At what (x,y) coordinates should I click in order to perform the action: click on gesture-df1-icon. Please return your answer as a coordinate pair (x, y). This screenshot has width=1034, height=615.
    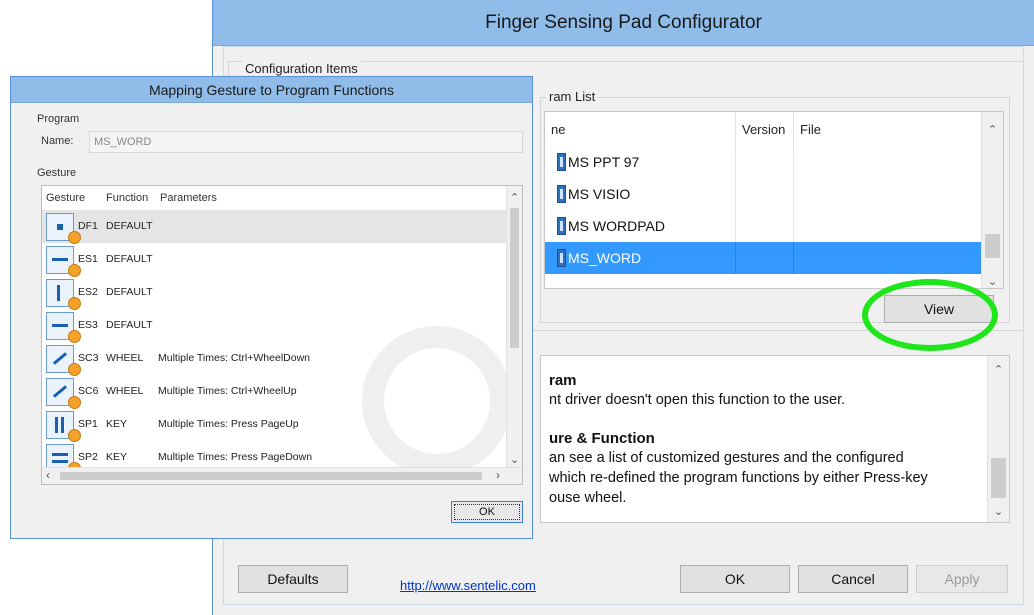
    Looking at the image, I should click on (63, 228).